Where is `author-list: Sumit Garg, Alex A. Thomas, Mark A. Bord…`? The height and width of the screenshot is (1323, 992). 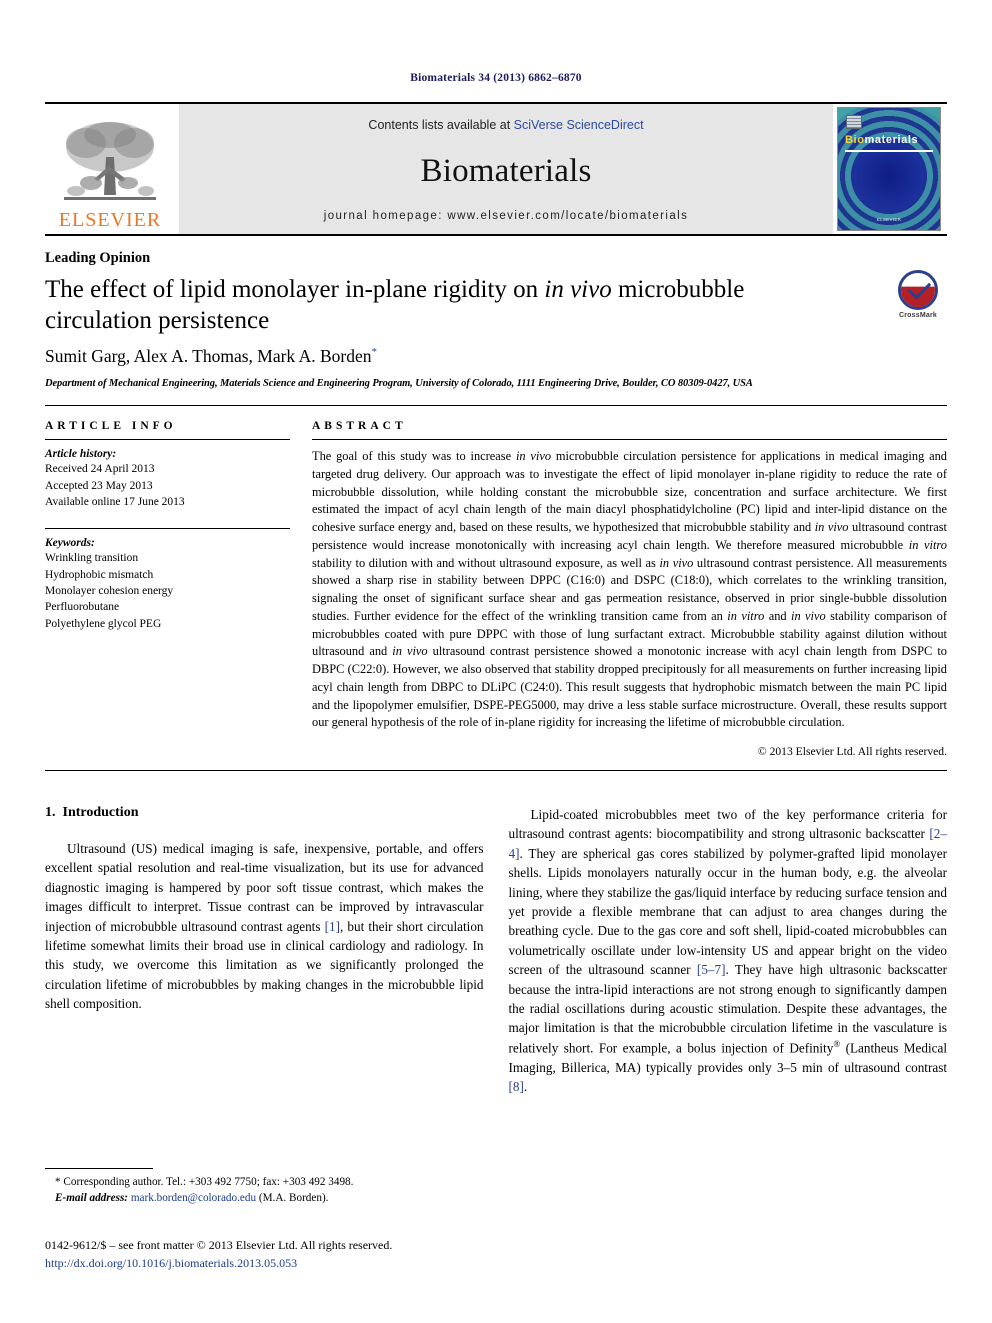
author-list: Sumit Garg, Alex A. Thomas, Mark A. Bord… is located at coordinates (496, 356).